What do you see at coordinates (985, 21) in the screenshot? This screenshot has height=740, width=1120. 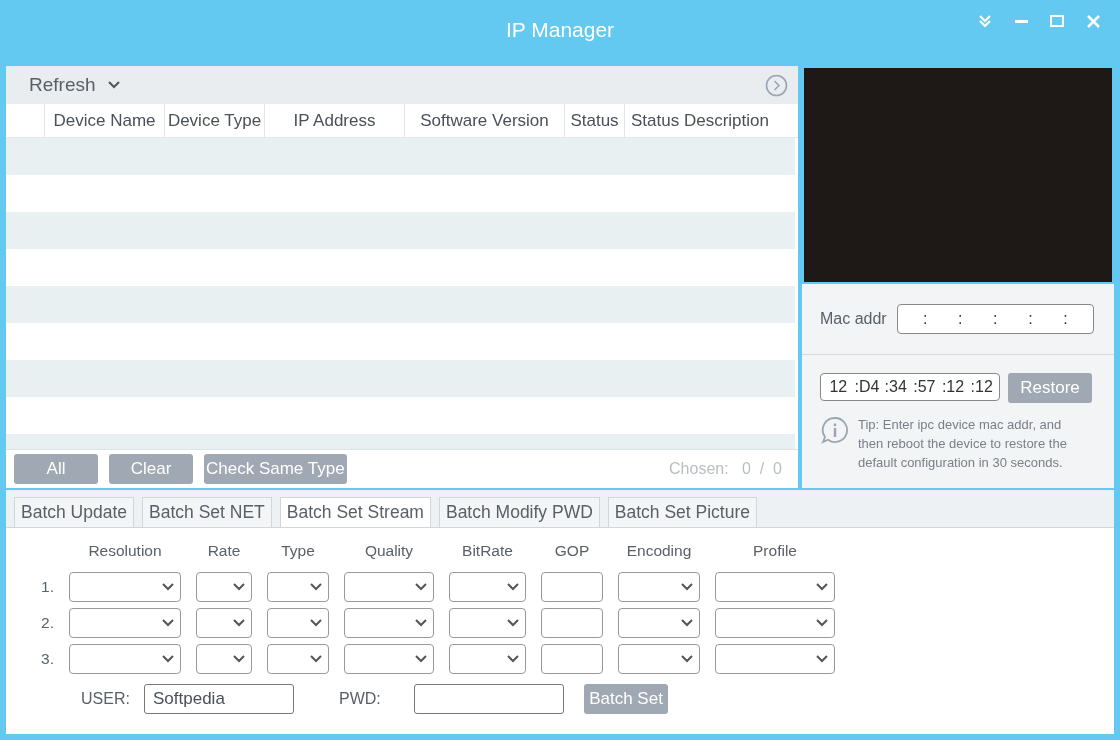 I see `double-chevron-icon` at bounding box center [985, 21].